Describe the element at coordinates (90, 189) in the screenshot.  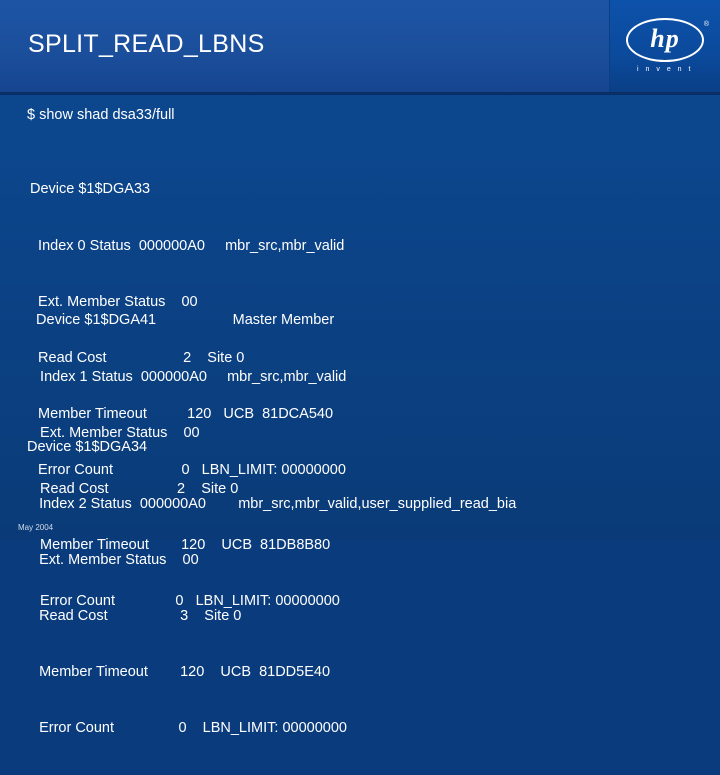
I see `device-line: Device $1$DGA33` at that location.